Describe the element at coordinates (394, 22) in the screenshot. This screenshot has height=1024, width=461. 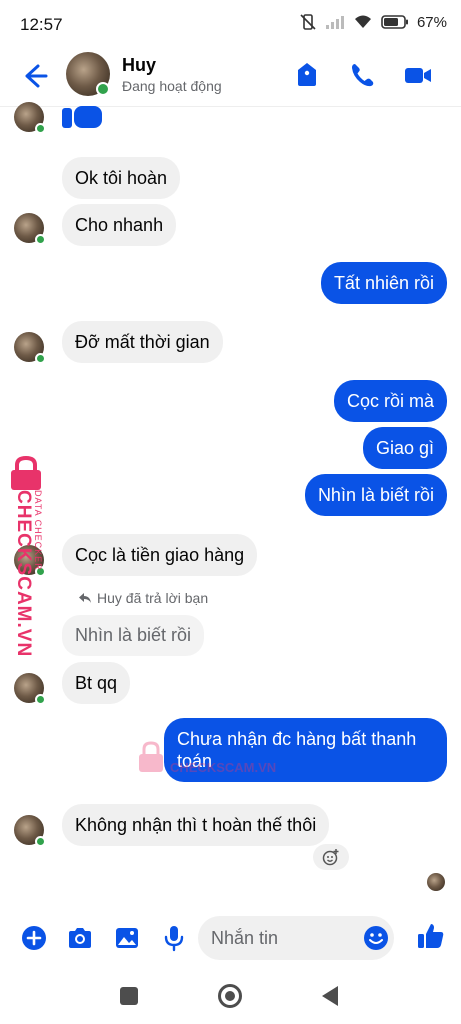
I see `battery-icon` at that location.